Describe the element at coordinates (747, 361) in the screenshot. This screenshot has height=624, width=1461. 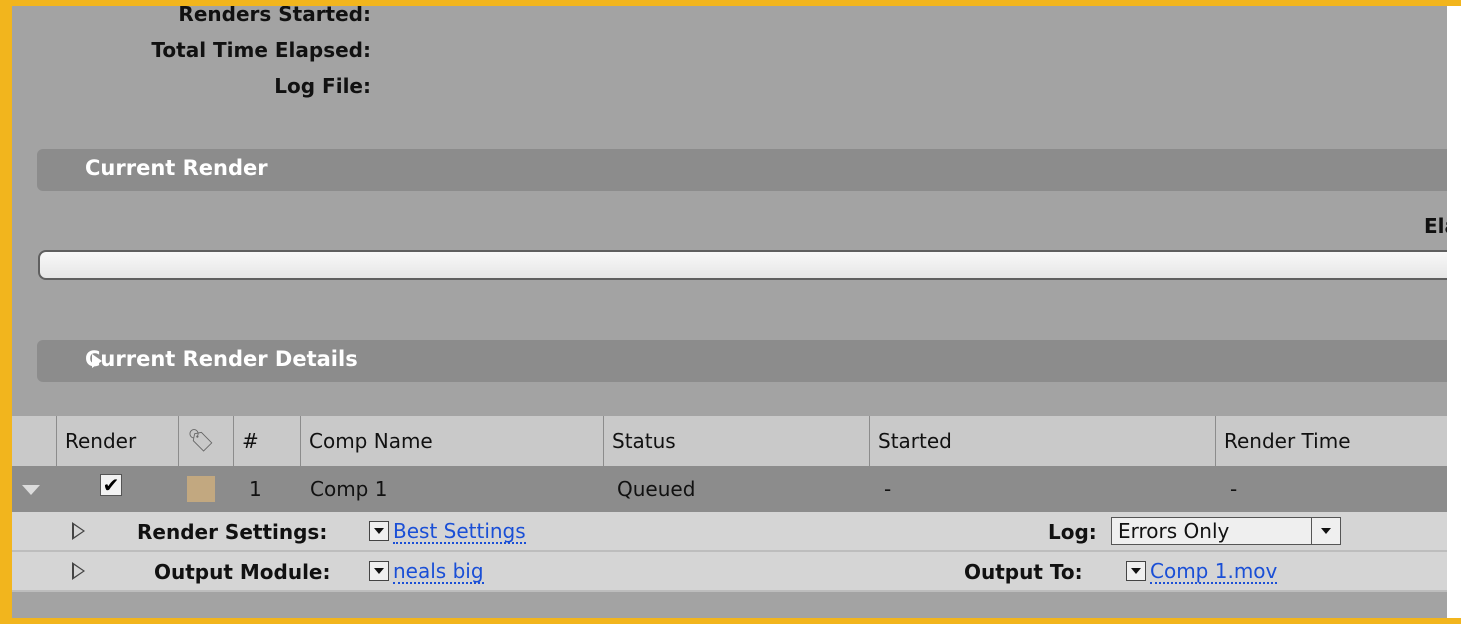
I see `current-render-details-header: Current Render Details` at that location.